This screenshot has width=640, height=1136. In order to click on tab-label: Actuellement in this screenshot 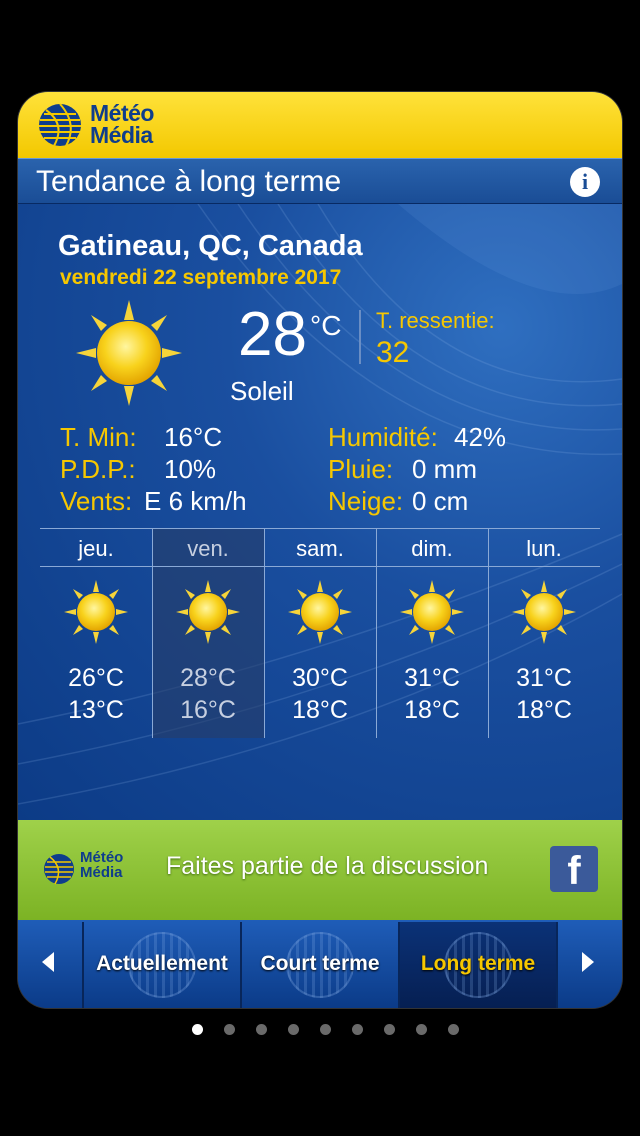, I will do `click(162, 963)`.